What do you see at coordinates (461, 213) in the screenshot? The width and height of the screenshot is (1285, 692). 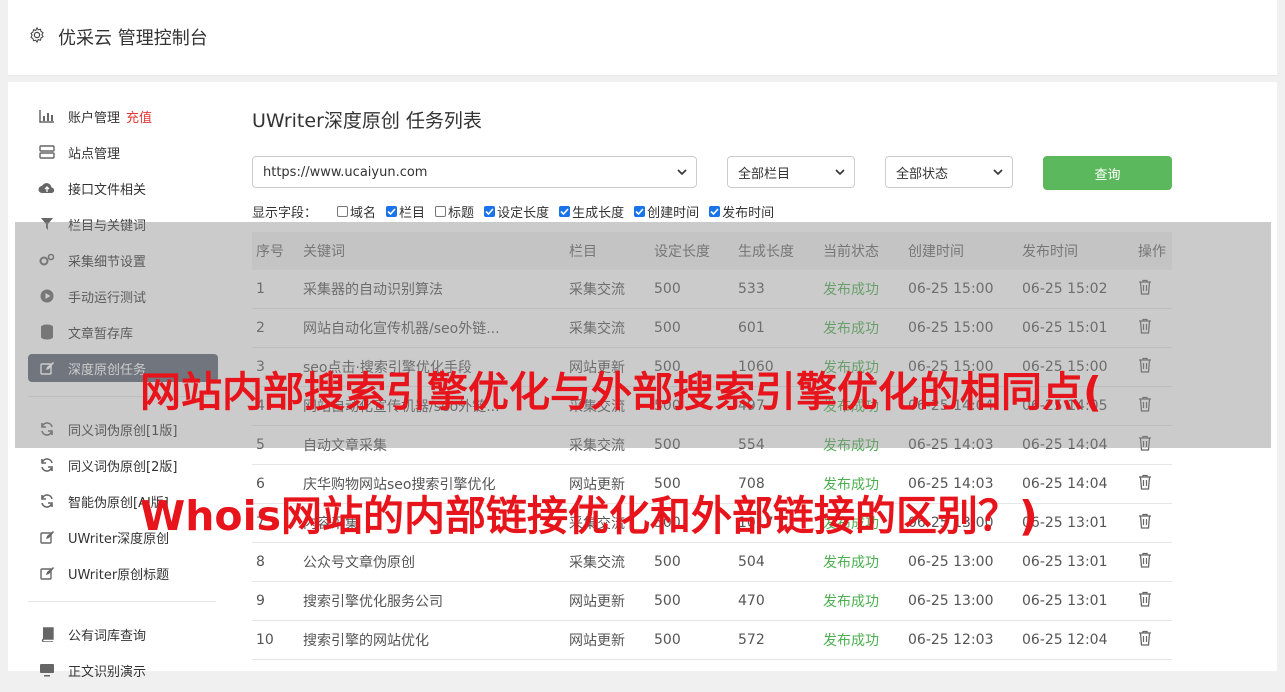 I see `field-checkbox-label: 标题` at bounding box center [461, 213].